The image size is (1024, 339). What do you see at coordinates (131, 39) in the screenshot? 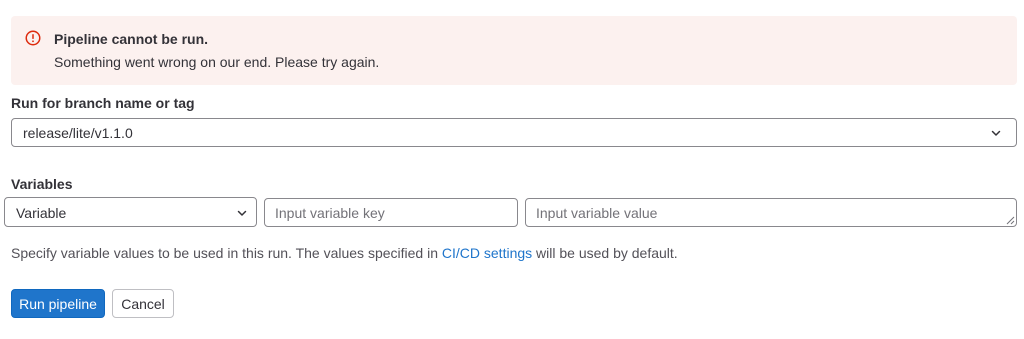
I see `alert-title: Pipeline cannot be run.` at bounding box center [131, 39].